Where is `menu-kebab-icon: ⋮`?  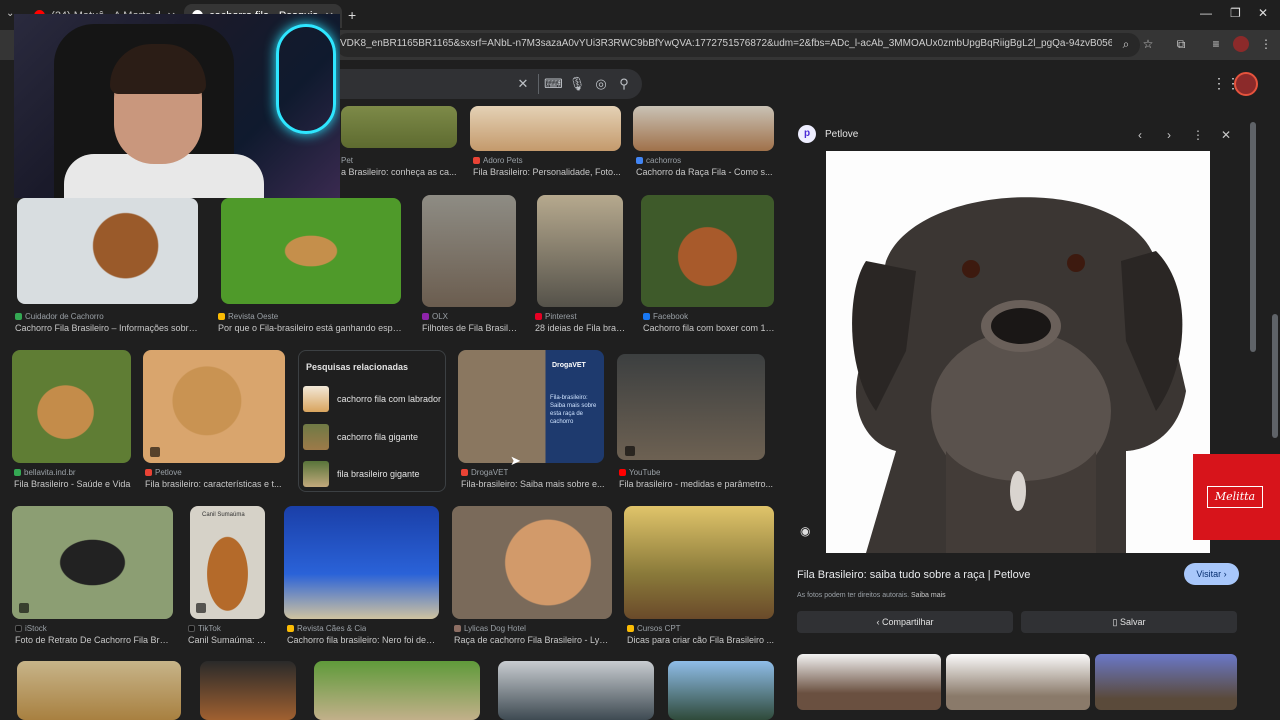 menu-kebab-icon: ⋮ is located at coordinates (1266, 44).